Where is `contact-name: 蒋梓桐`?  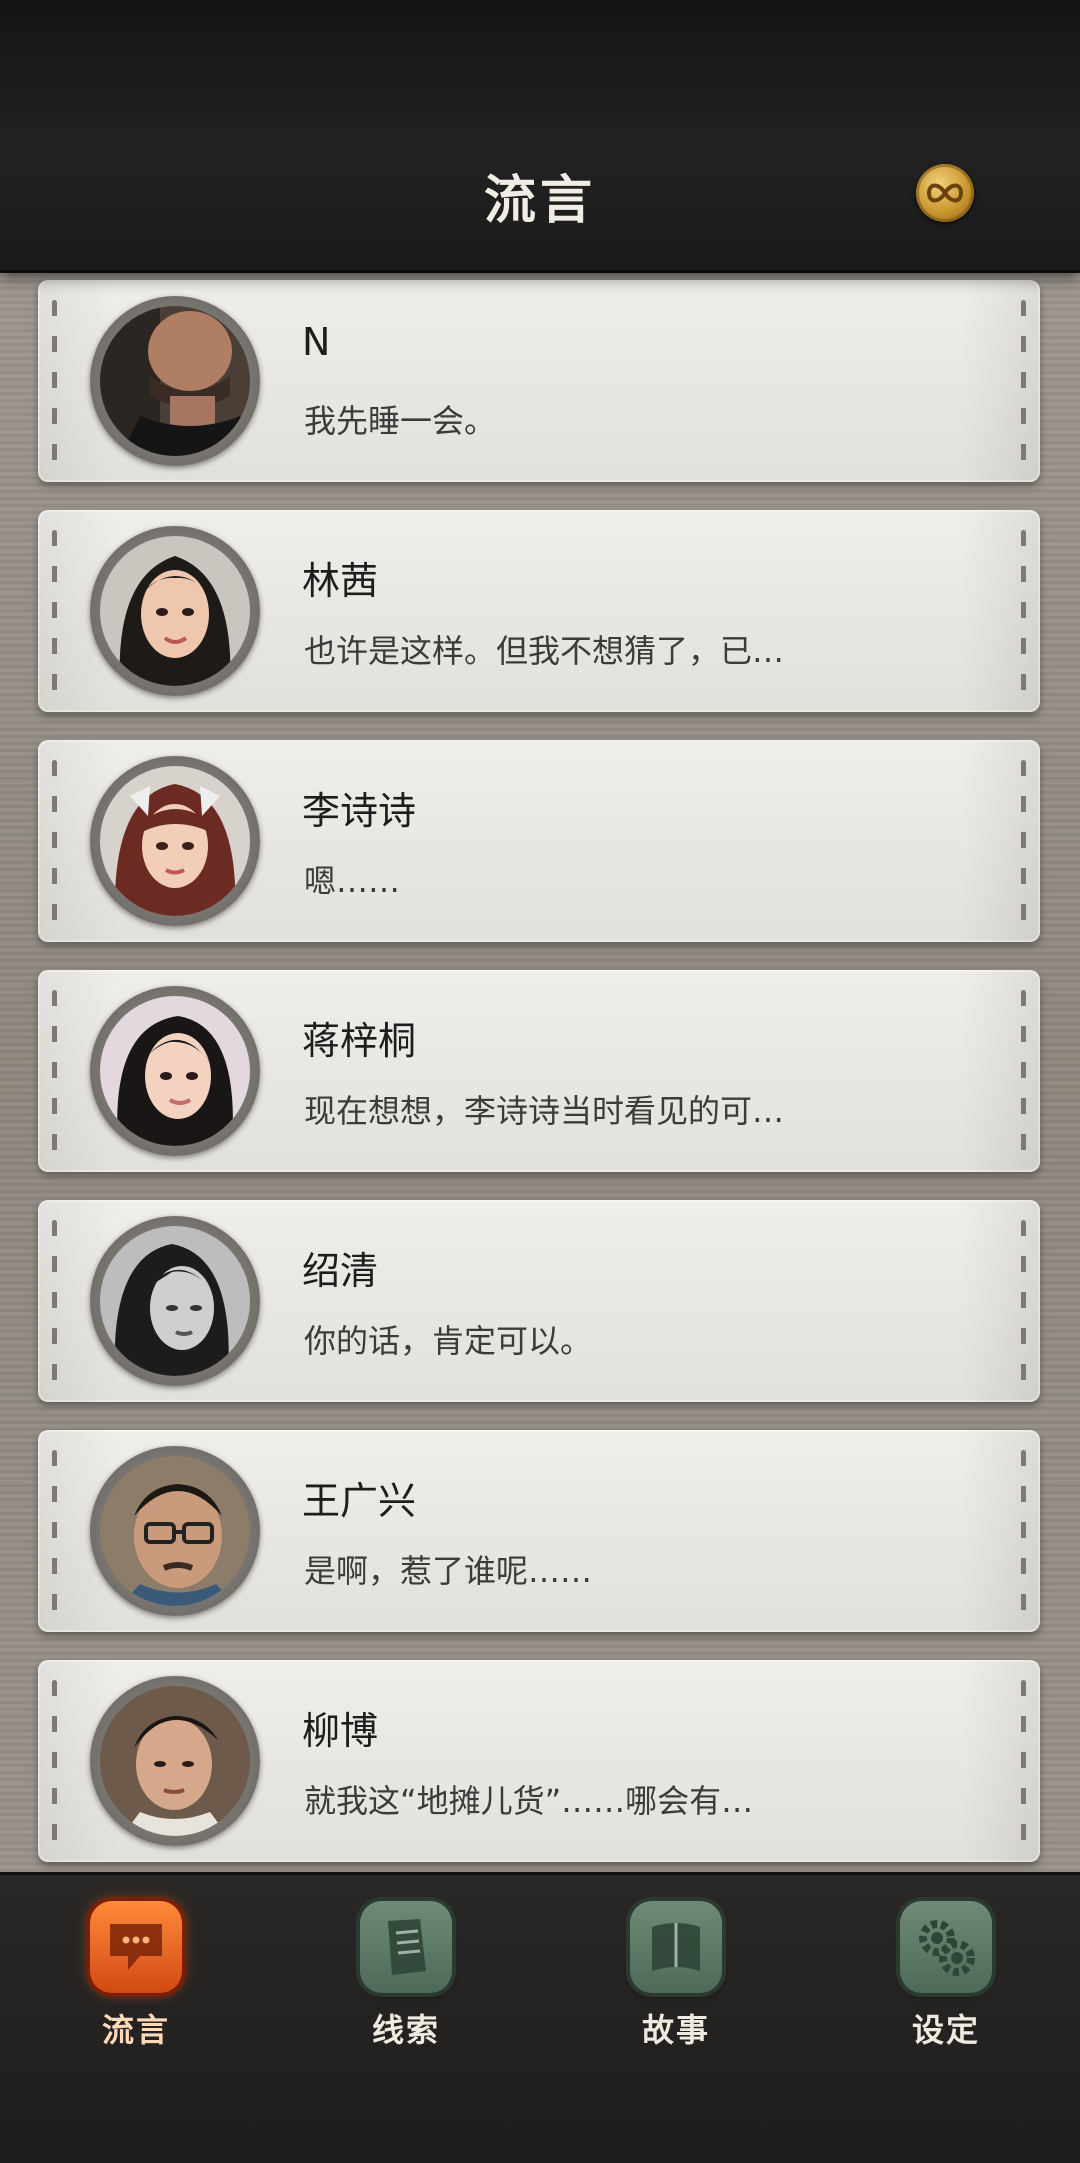 contact-name: 蒋梓桐 is located at coordinates (359, 1041).